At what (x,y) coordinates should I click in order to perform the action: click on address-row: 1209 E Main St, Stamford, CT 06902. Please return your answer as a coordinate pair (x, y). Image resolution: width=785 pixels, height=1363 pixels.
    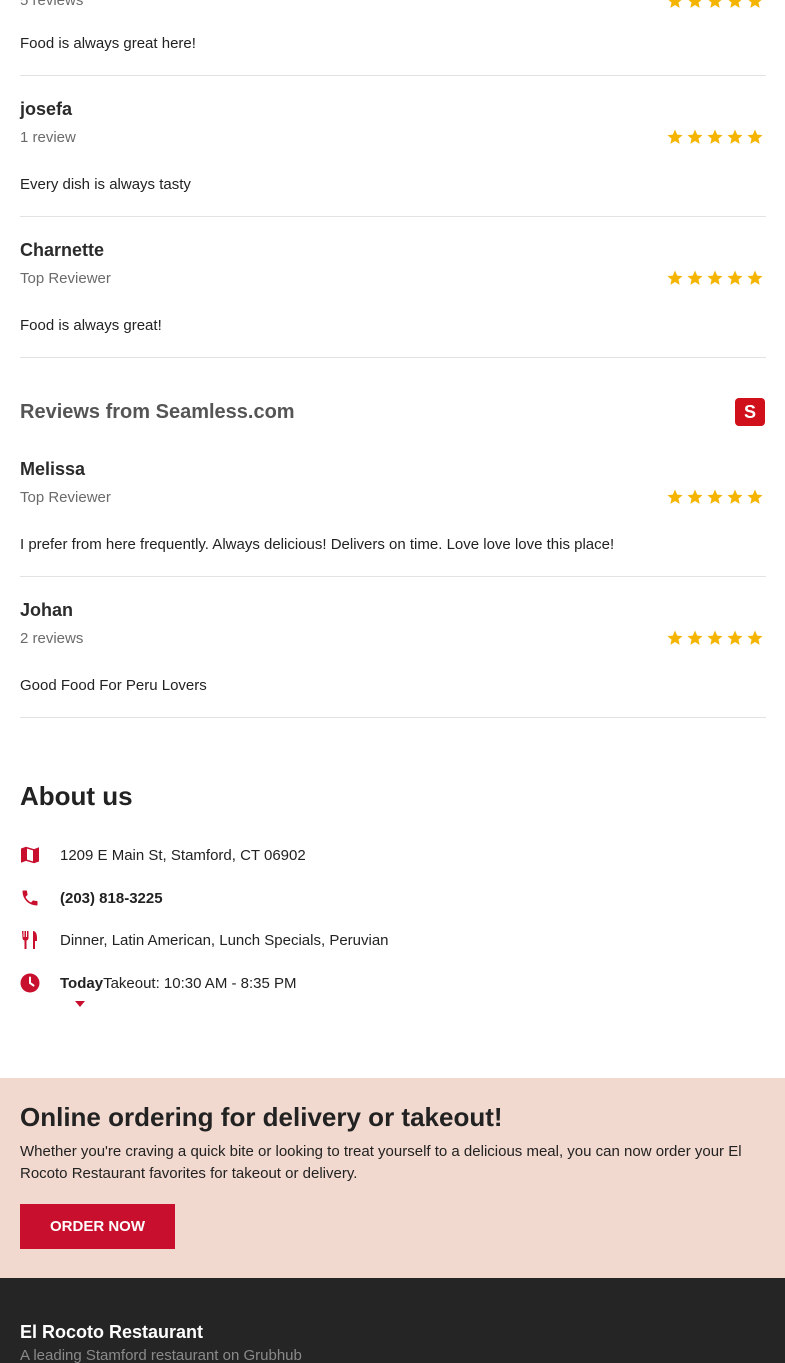
    Looking at the image, I should click on (163, 855).